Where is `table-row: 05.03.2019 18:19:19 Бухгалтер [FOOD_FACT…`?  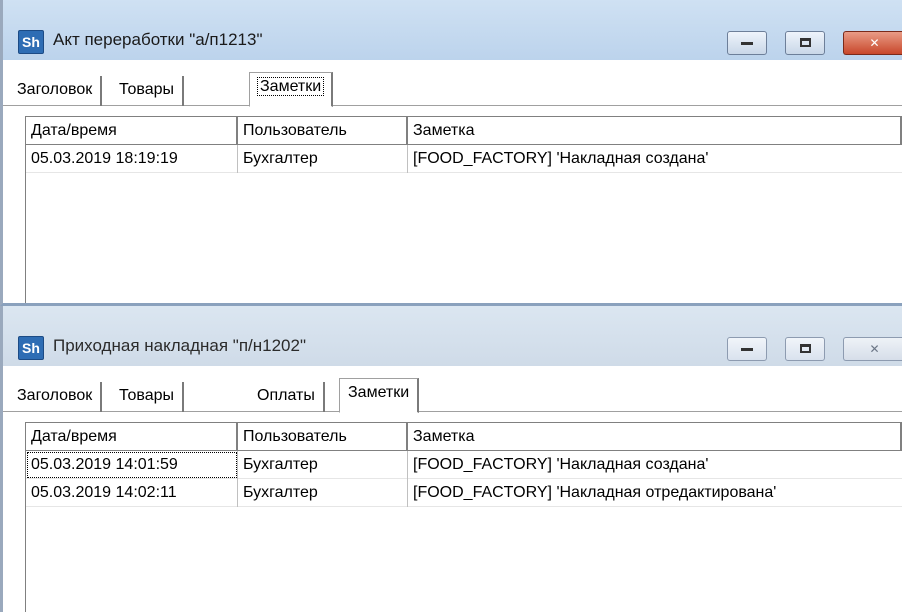 table-row: 05.03.2019 18:19:19 Бухгалтер [FOOD_FACT… is located at coordinates (464, 159).